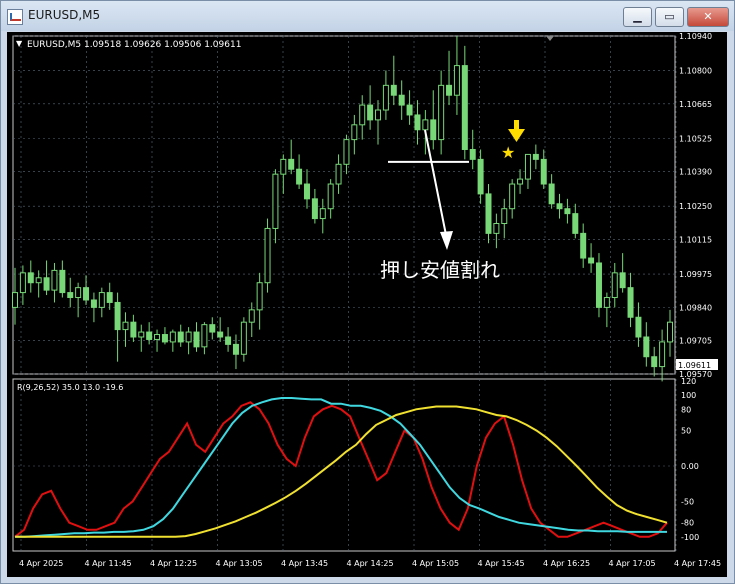 This screenshot has width=735, height=584. I want to click on time-axis-label: 4 Apr 15:05, so click(435, 563).